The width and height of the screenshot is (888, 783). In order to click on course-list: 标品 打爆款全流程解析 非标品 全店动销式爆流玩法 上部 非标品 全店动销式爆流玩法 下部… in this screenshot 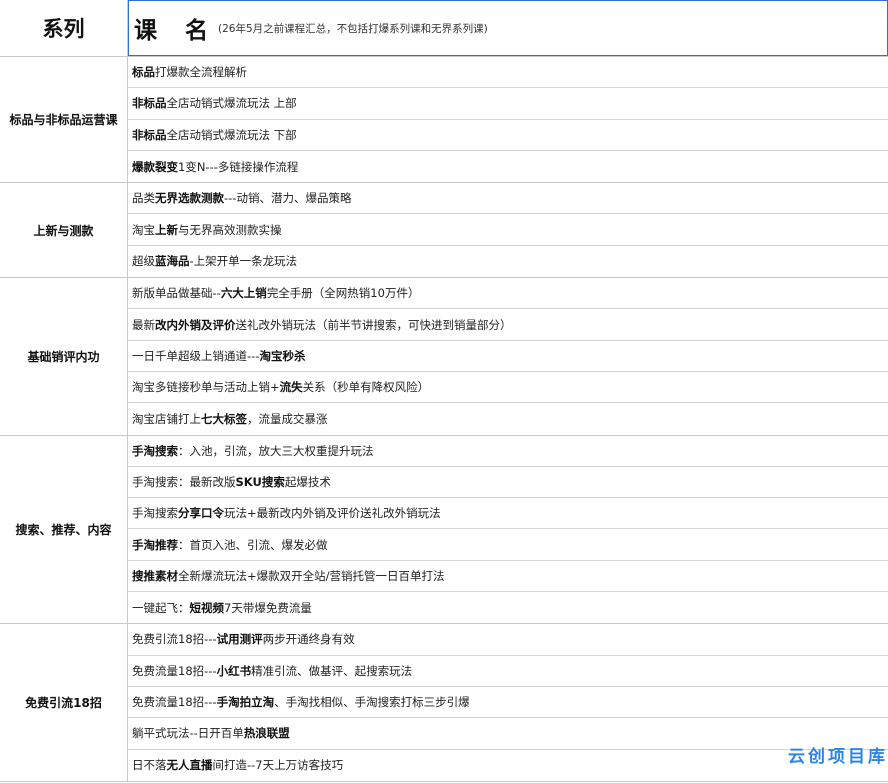, I will do `click(508, 119)`.